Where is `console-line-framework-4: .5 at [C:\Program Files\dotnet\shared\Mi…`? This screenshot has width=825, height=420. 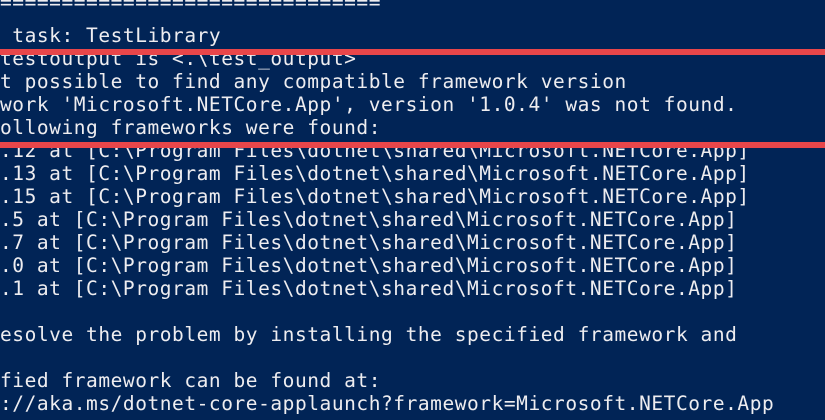
console-line-framework-4: .5 at [C:\Program Files\dotnet\shared\Mi… is located at coordinates (369, 219).